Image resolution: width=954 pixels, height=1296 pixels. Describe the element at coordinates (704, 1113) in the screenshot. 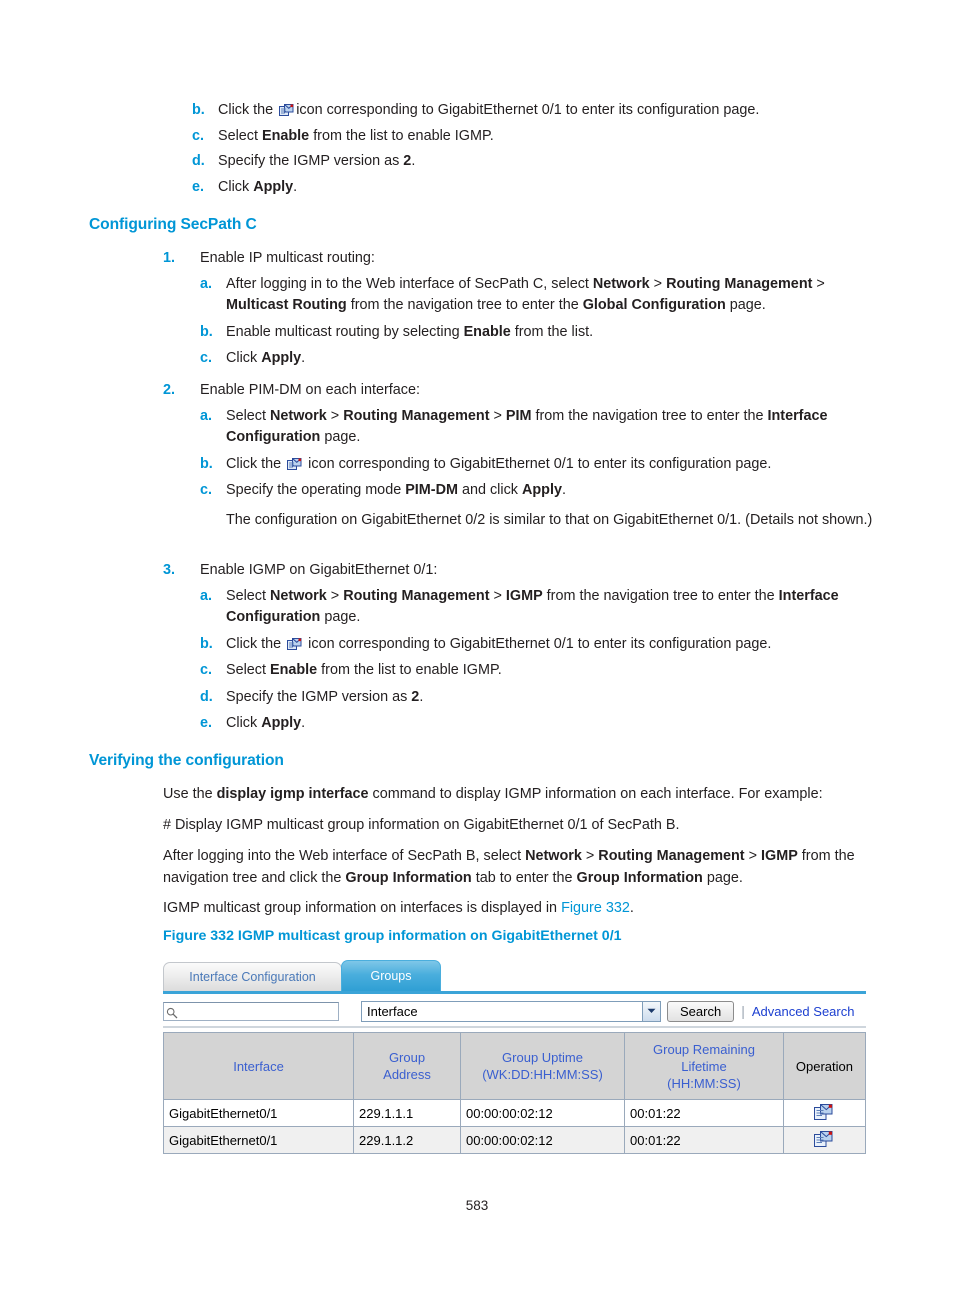

I see `cell-group-remaining-lifetime: 00:01:22` at that location.